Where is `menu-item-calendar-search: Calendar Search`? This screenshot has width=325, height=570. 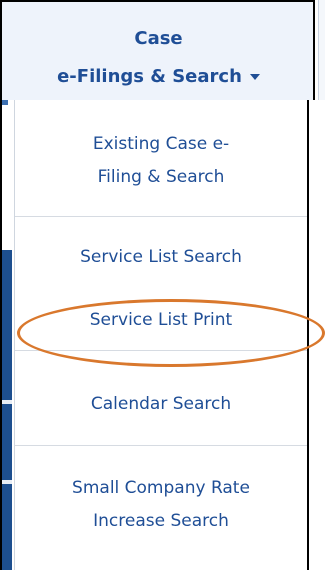
menu-item-calendar-search: Calendar Search is located at coordinates (161, 404).